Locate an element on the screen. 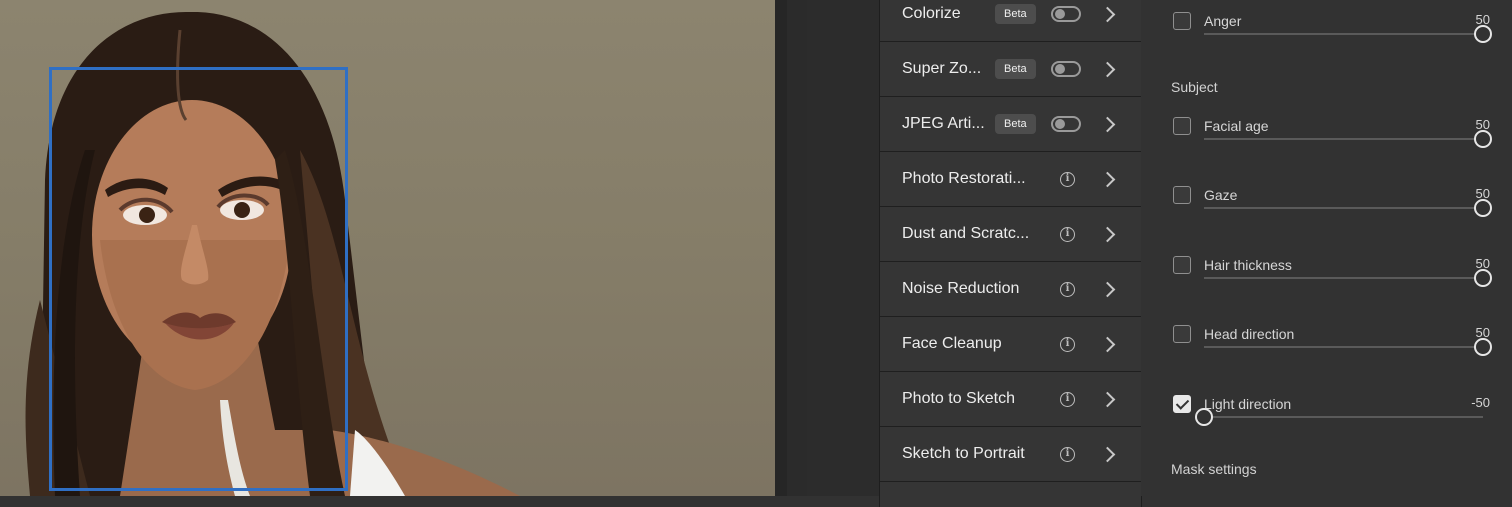 The image size is (1512, 507). filter-row-jpeg-artifacts: JPEG Arti... Beta is located at coordinates (1010, 124).